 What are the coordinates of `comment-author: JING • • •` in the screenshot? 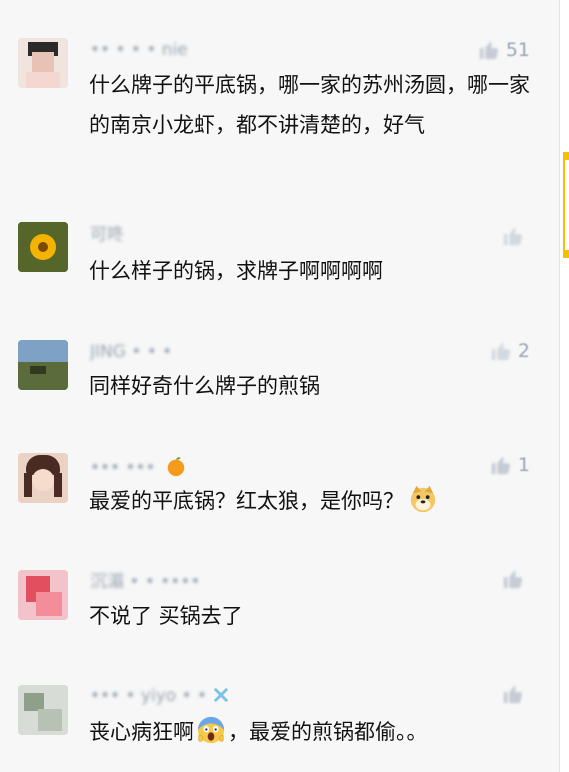 It's located at (131, 352).